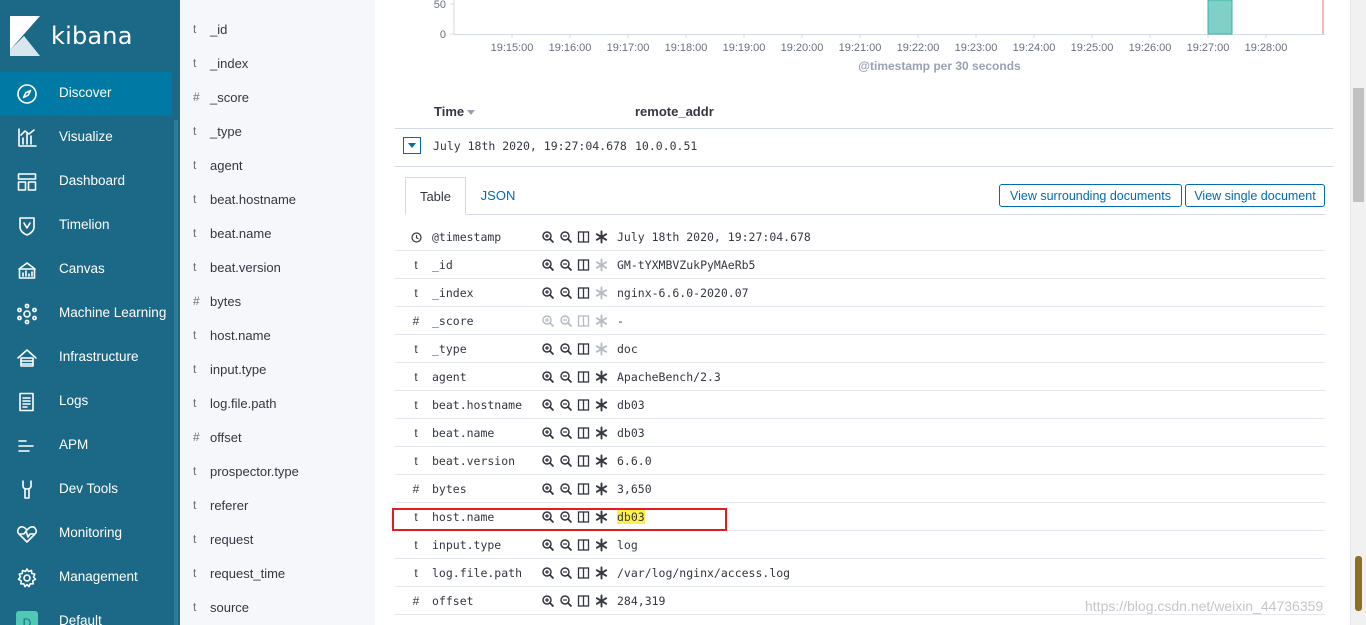 The image size is (1366, 625). What do you see at coordinates (90, 358) in the screenshot?
I see `nav-item-infrastructure: Infrastructure` at bounding box center [90, 358].